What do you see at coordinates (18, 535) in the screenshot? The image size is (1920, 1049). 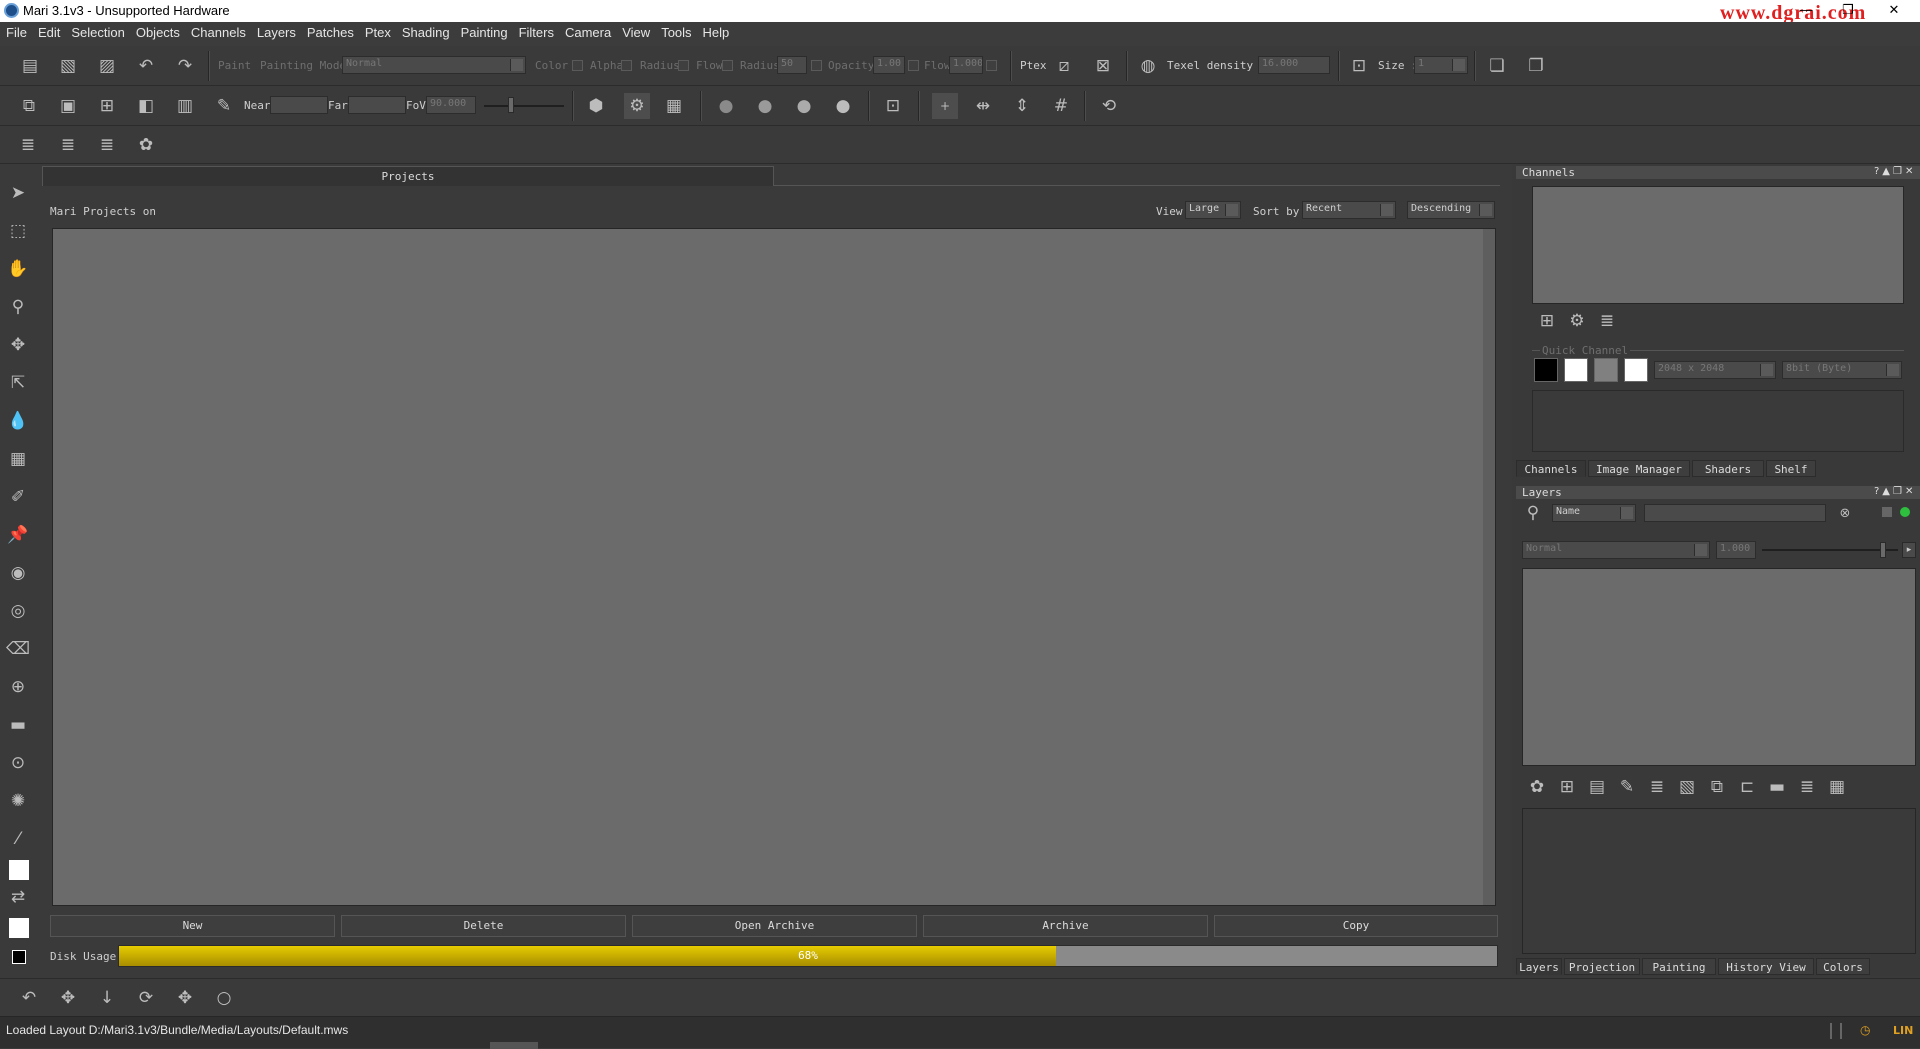 I see `pin-icon: 📌` at bounding box center [18, 535].